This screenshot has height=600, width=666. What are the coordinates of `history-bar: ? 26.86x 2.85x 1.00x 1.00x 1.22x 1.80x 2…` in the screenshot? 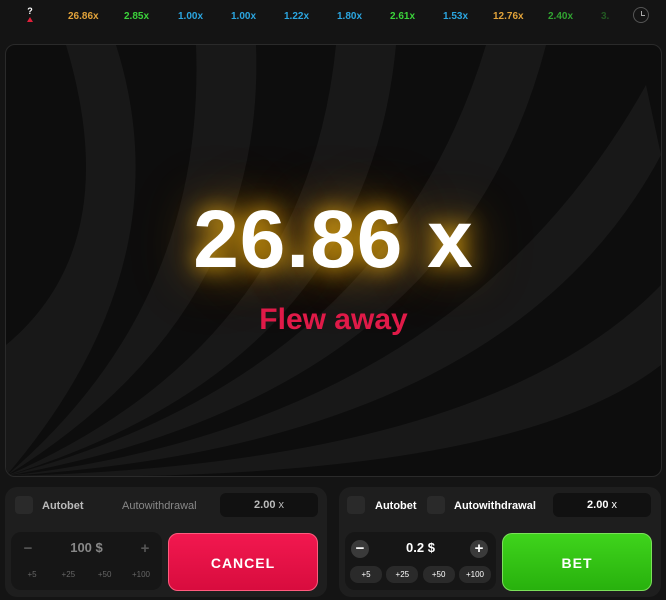 It's located at (333, 17).